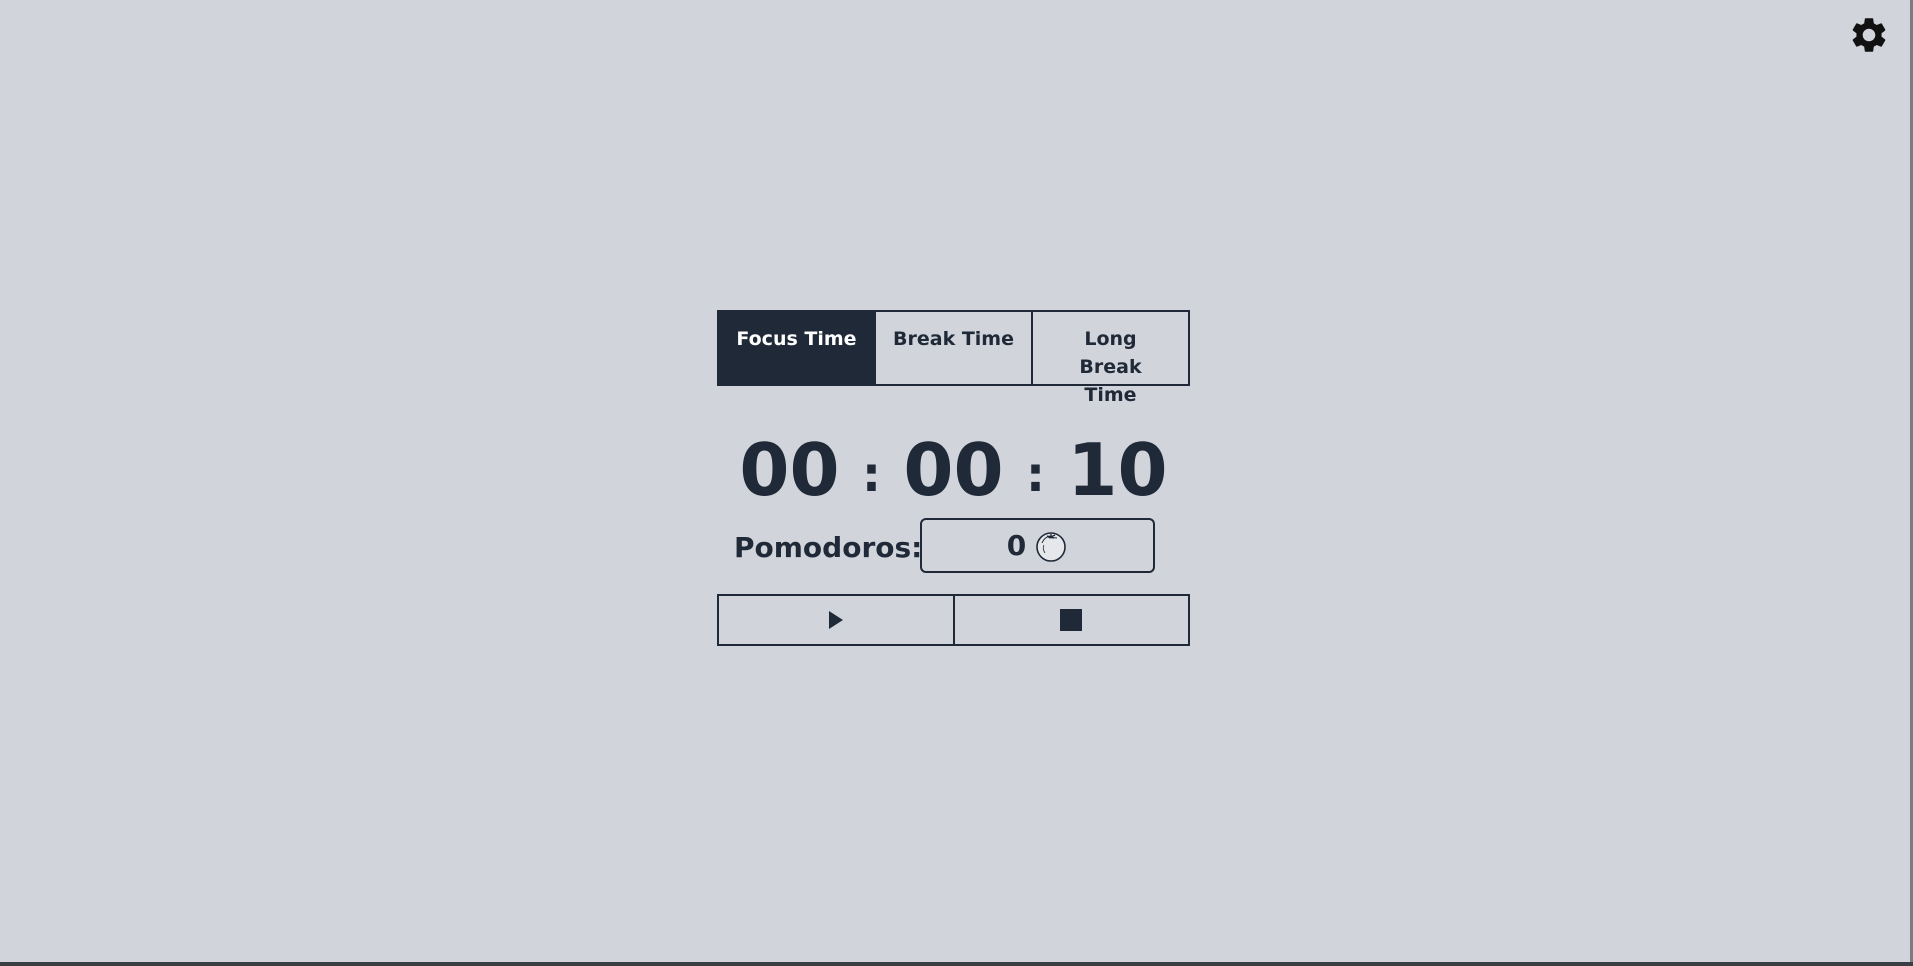 This screenshot has height=966, width=1913. I want to click on tab-break-time: Break Time, so click(952, 348).